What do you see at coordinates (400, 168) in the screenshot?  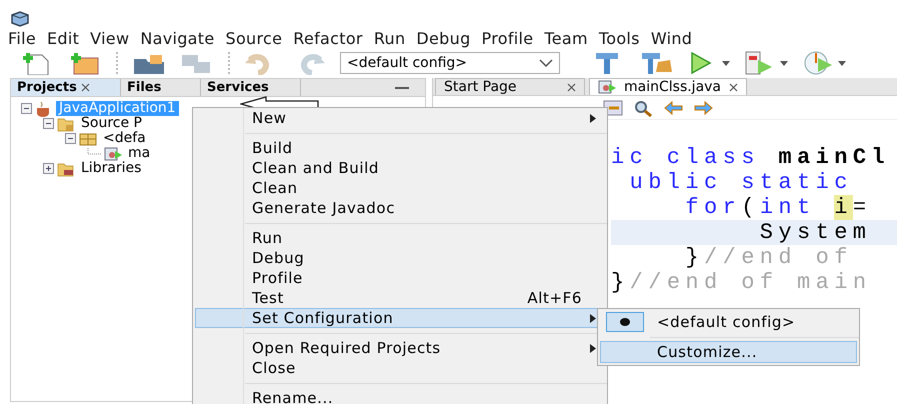 I see `menu-item: Clean and Build` at bounding box center [400, 168].